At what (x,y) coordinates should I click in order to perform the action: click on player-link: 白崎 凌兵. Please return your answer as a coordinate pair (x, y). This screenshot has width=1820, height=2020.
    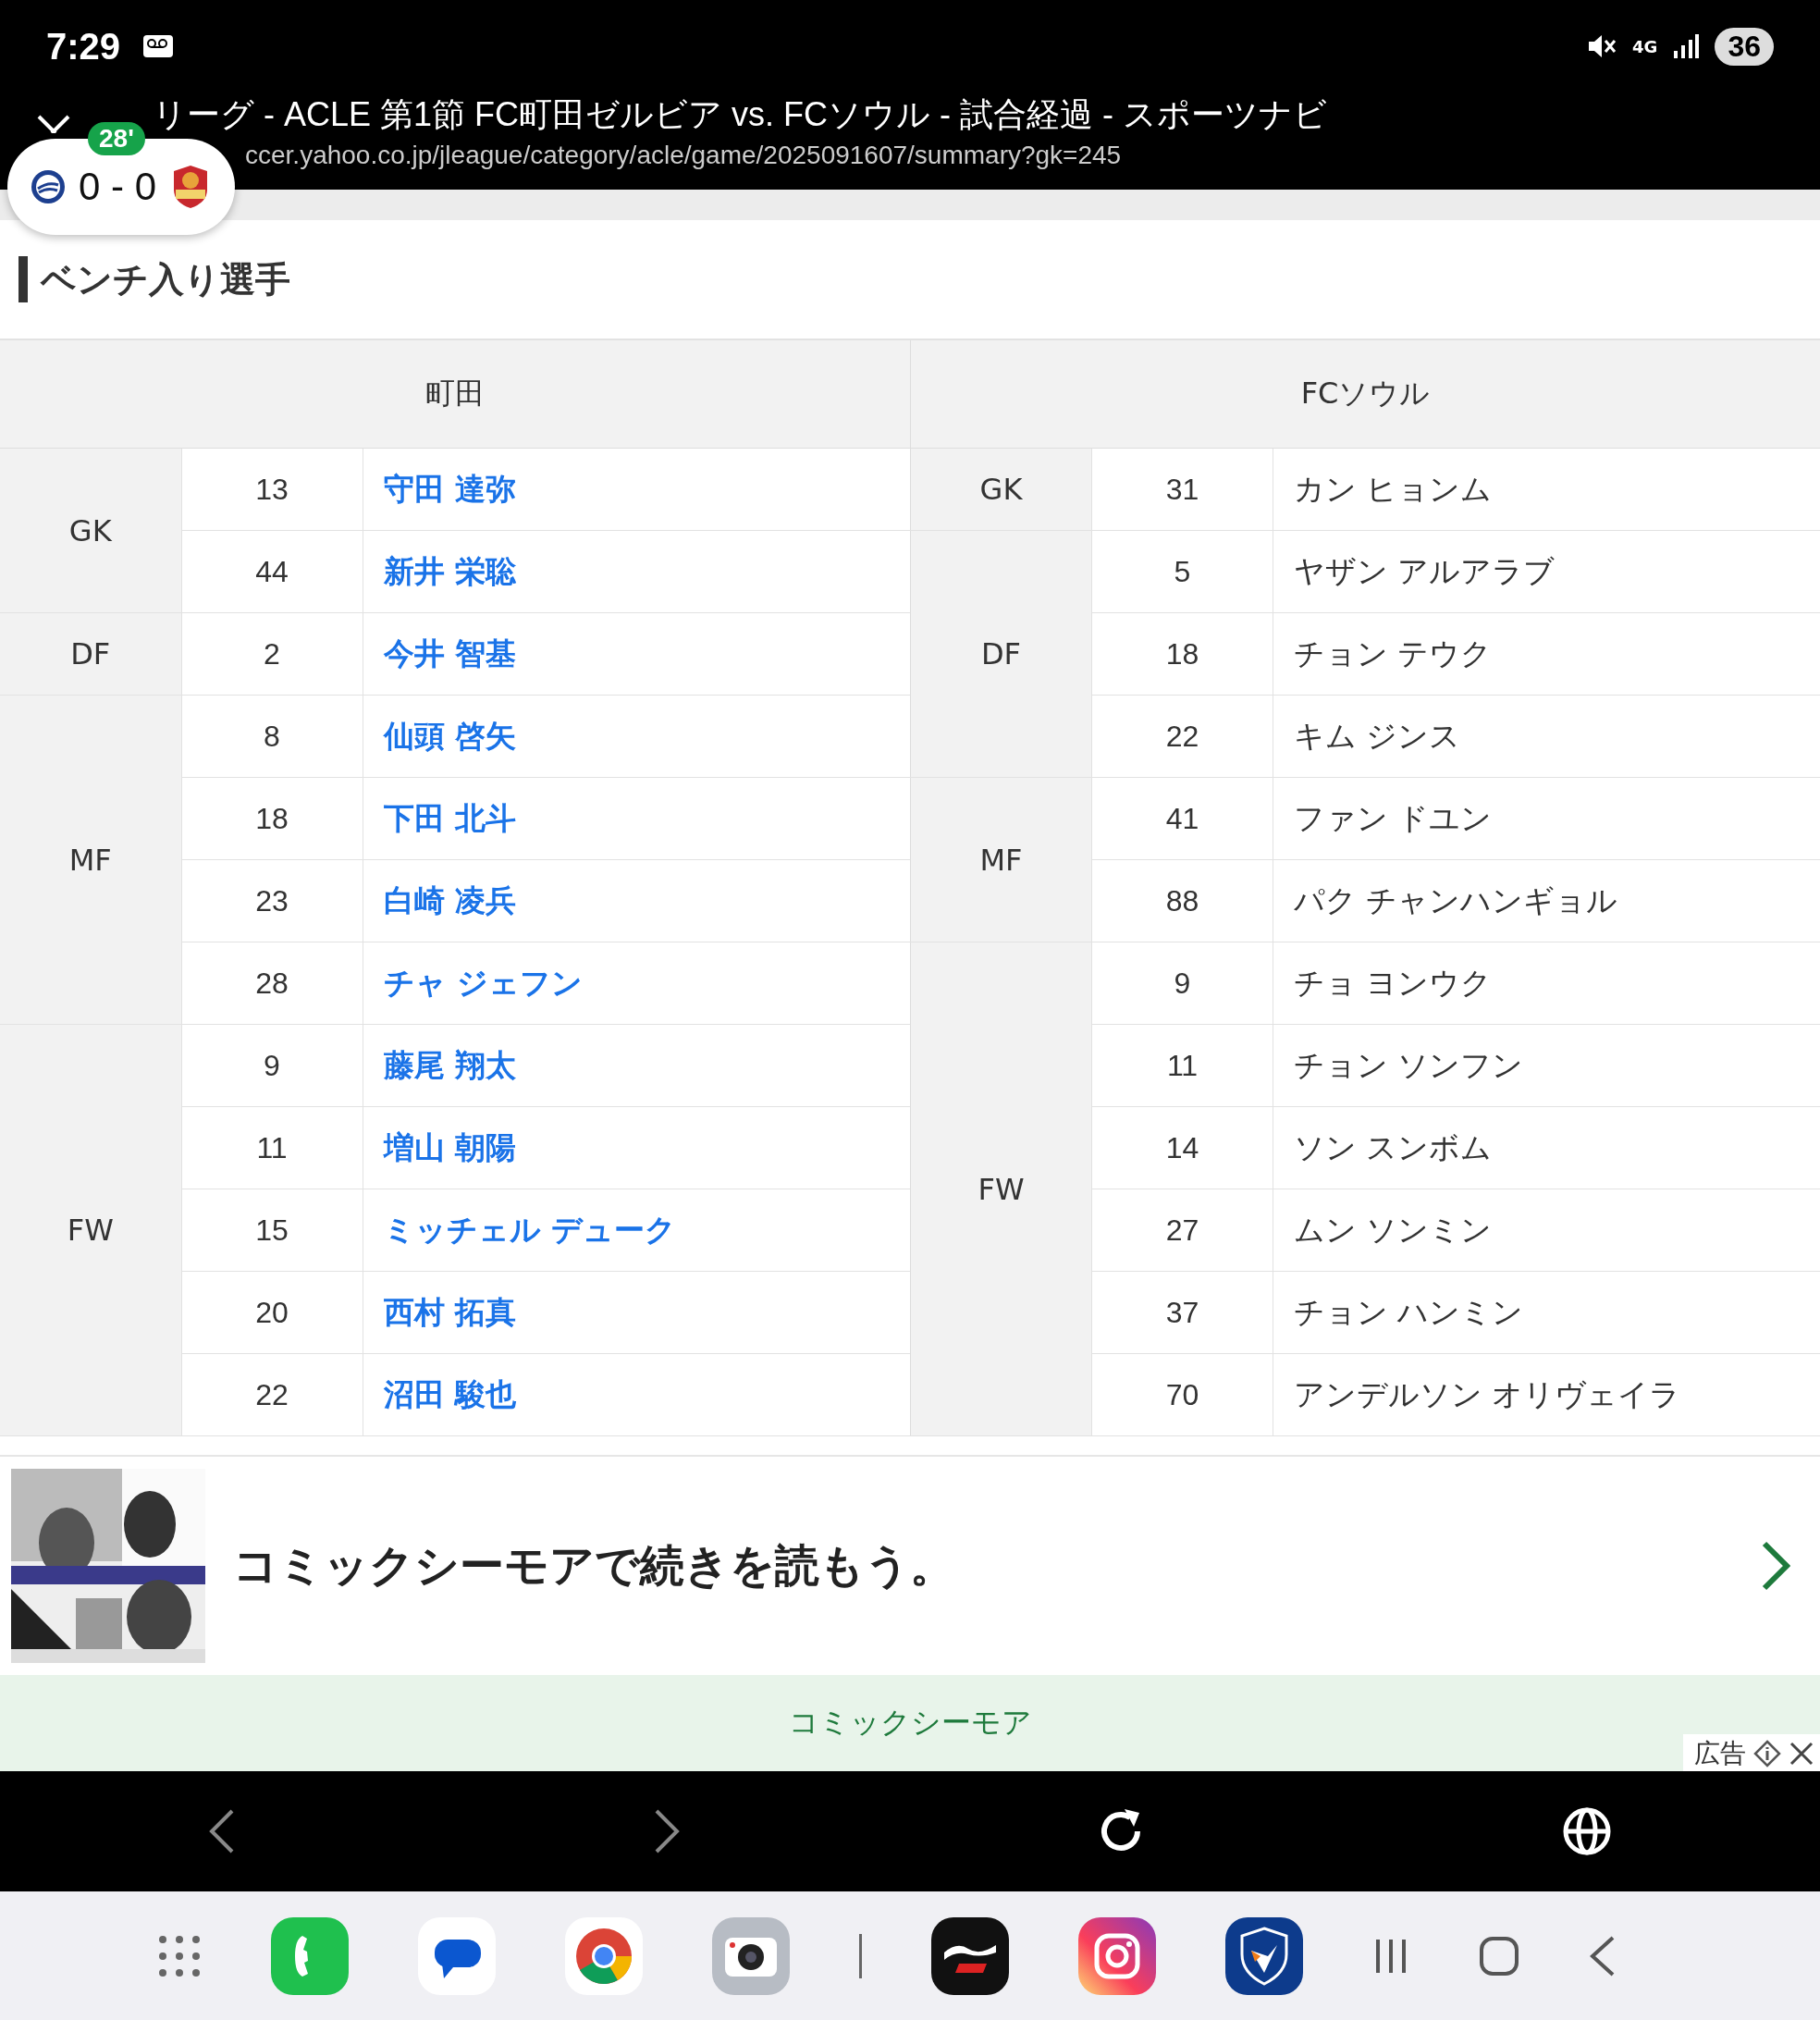
    Looking at the image, I should click on (636, 901).